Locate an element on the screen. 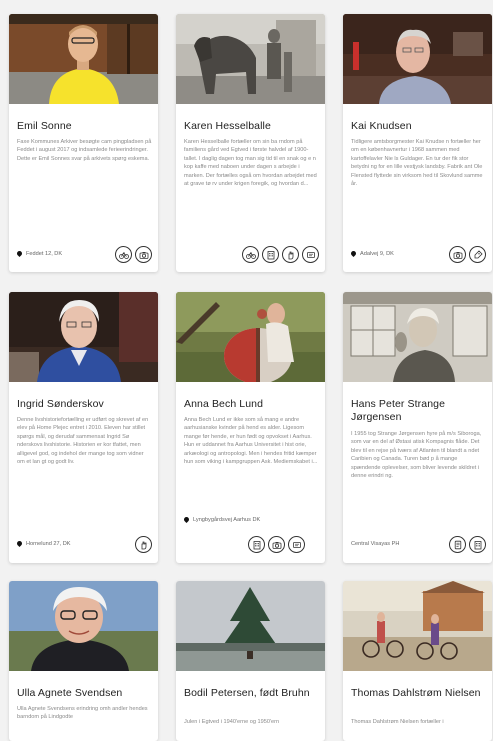 This screenshot has width=493, height=741. story-footer: Hornelund 27, DK is located at coordinates (83, 546).